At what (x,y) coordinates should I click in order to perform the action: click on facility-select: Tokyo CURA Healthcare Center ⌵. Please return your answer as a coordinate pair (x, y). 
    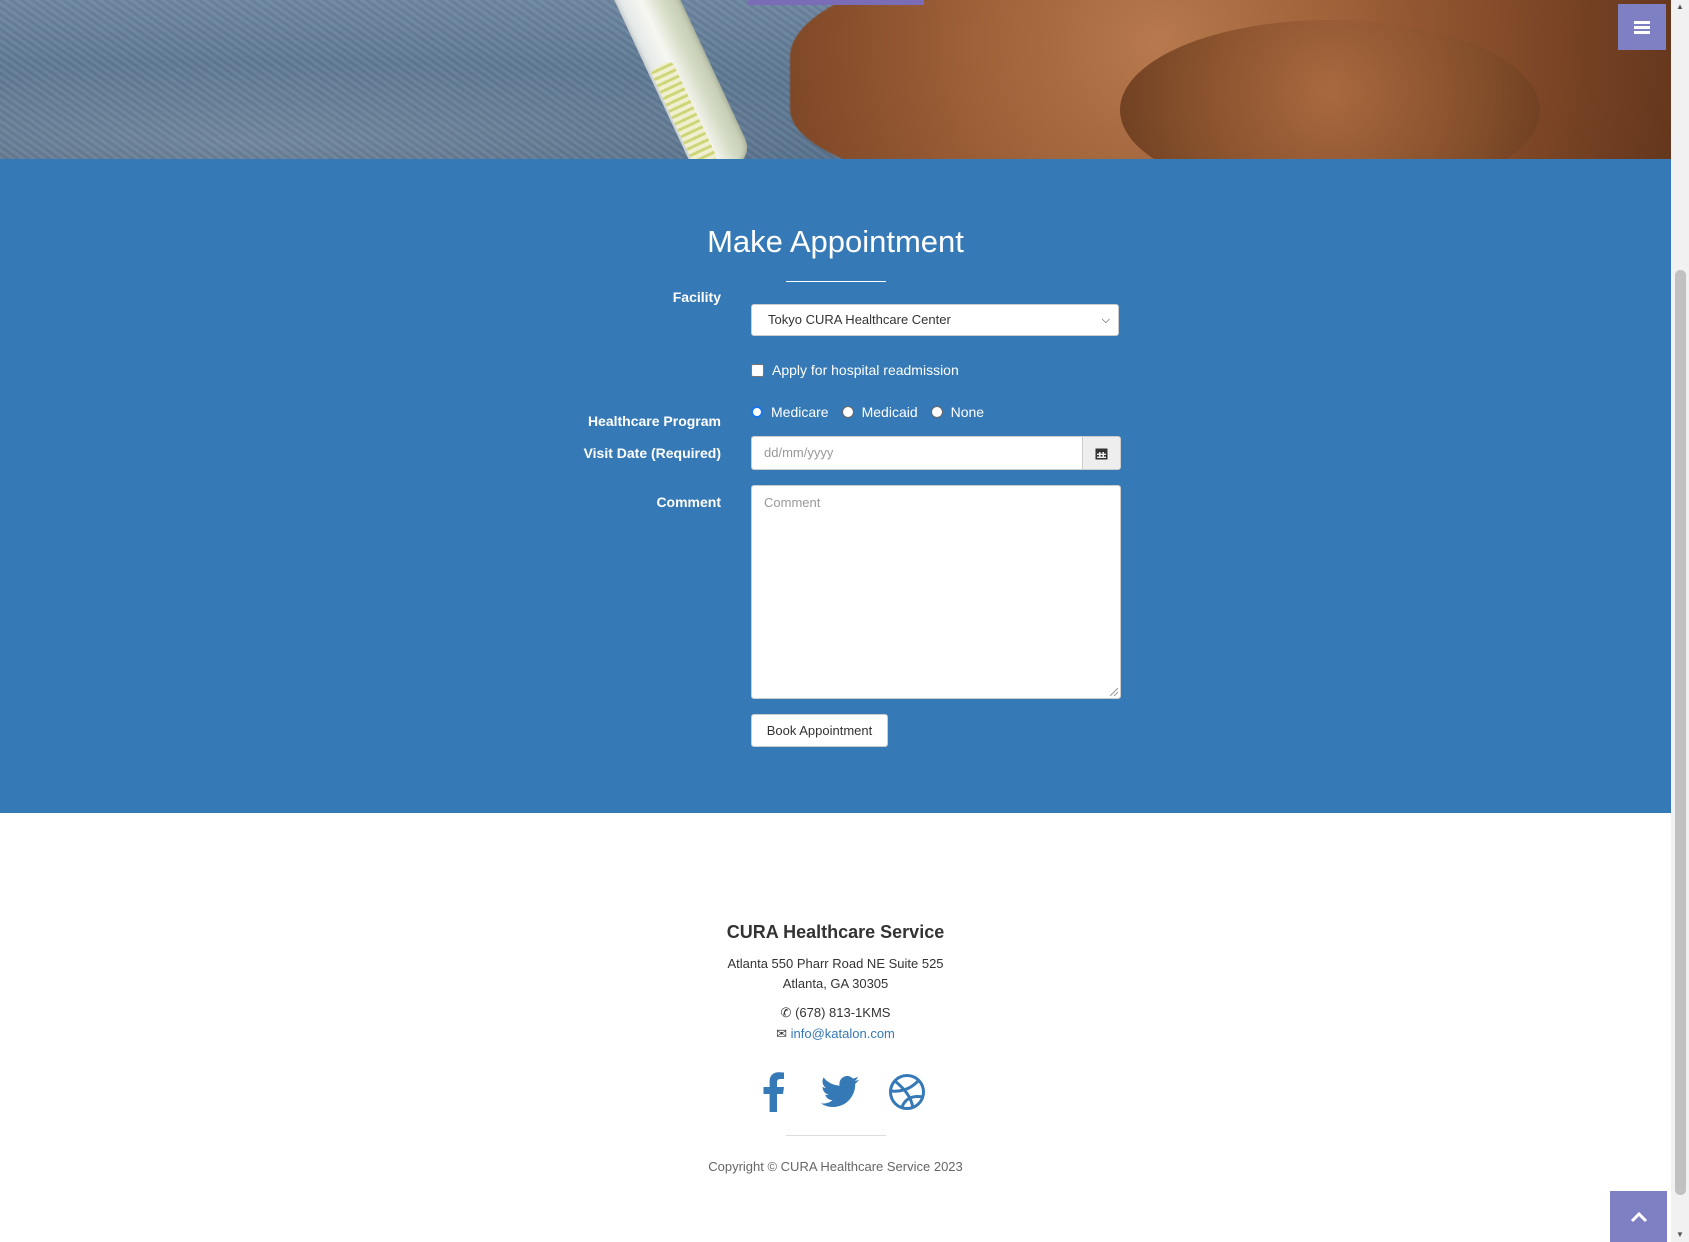
    Looking at the image, I should click on (935, 320).